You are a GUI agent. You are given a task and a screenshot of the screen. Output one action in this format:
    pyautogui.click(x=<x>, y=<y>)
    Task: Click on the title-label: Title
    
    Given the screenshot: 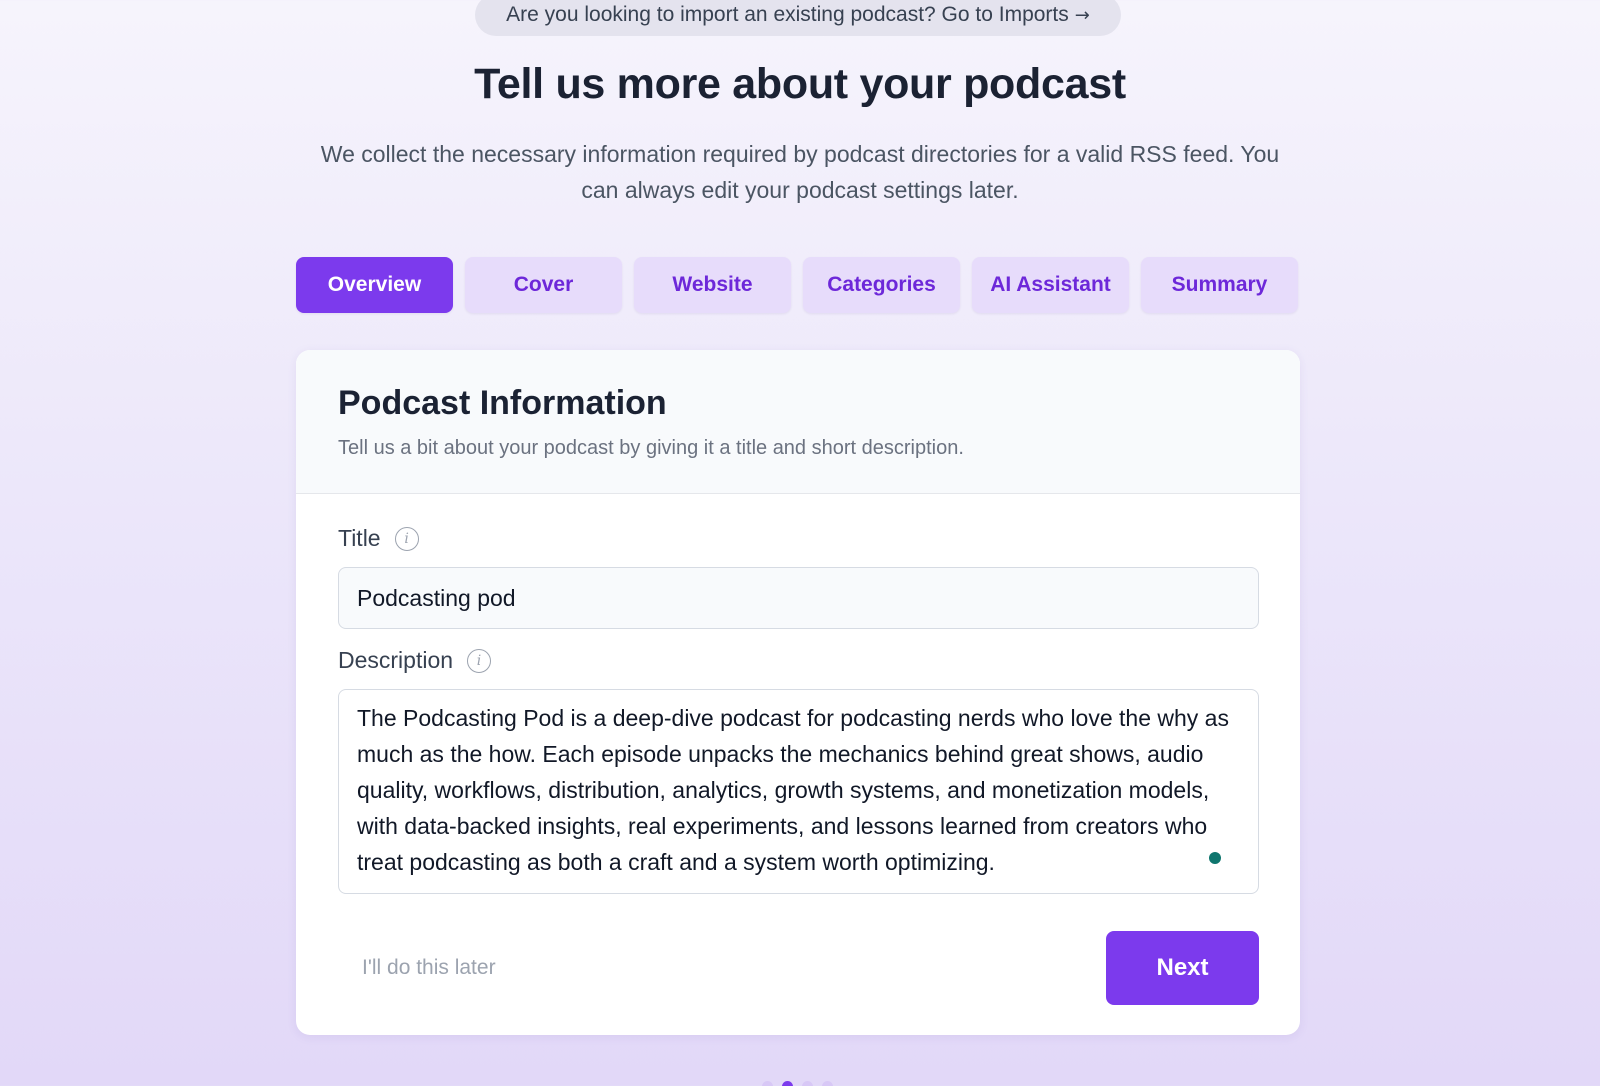 What is the action you would take?
    pyautogui.click(x=359, y=538)
    